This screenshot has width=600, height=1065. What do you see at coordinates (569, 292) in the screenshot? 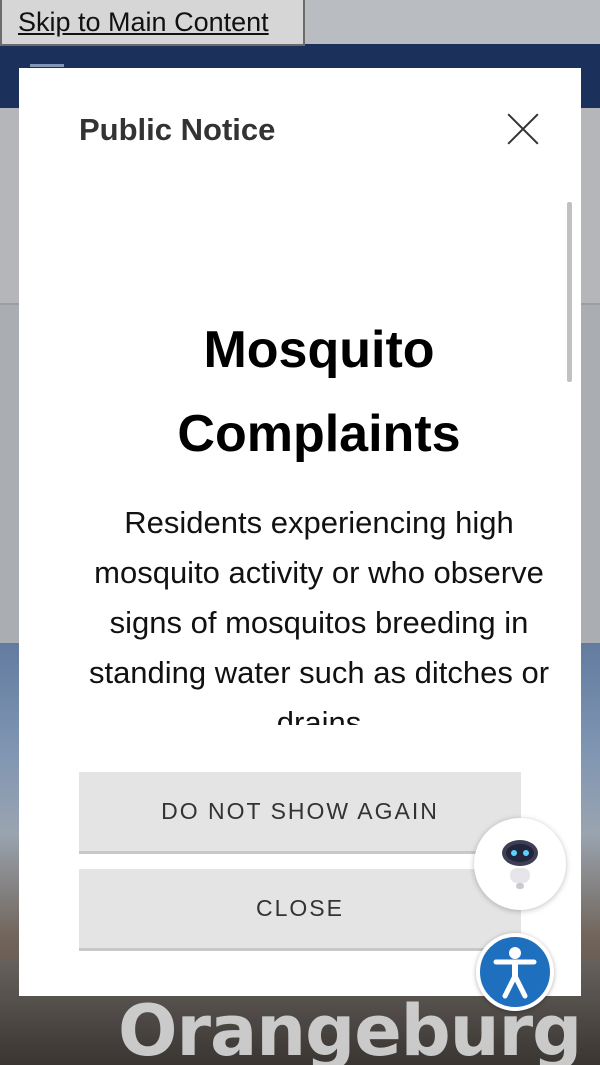
I see `scrollbar-thumb` at bounding box center [569, 292].